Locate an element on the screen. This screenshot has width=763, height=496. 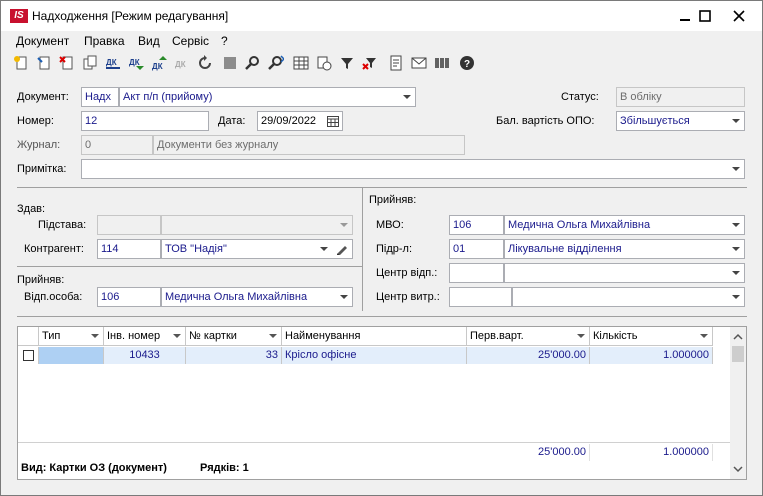
minimize-icon is located at coordinates (685, 20).